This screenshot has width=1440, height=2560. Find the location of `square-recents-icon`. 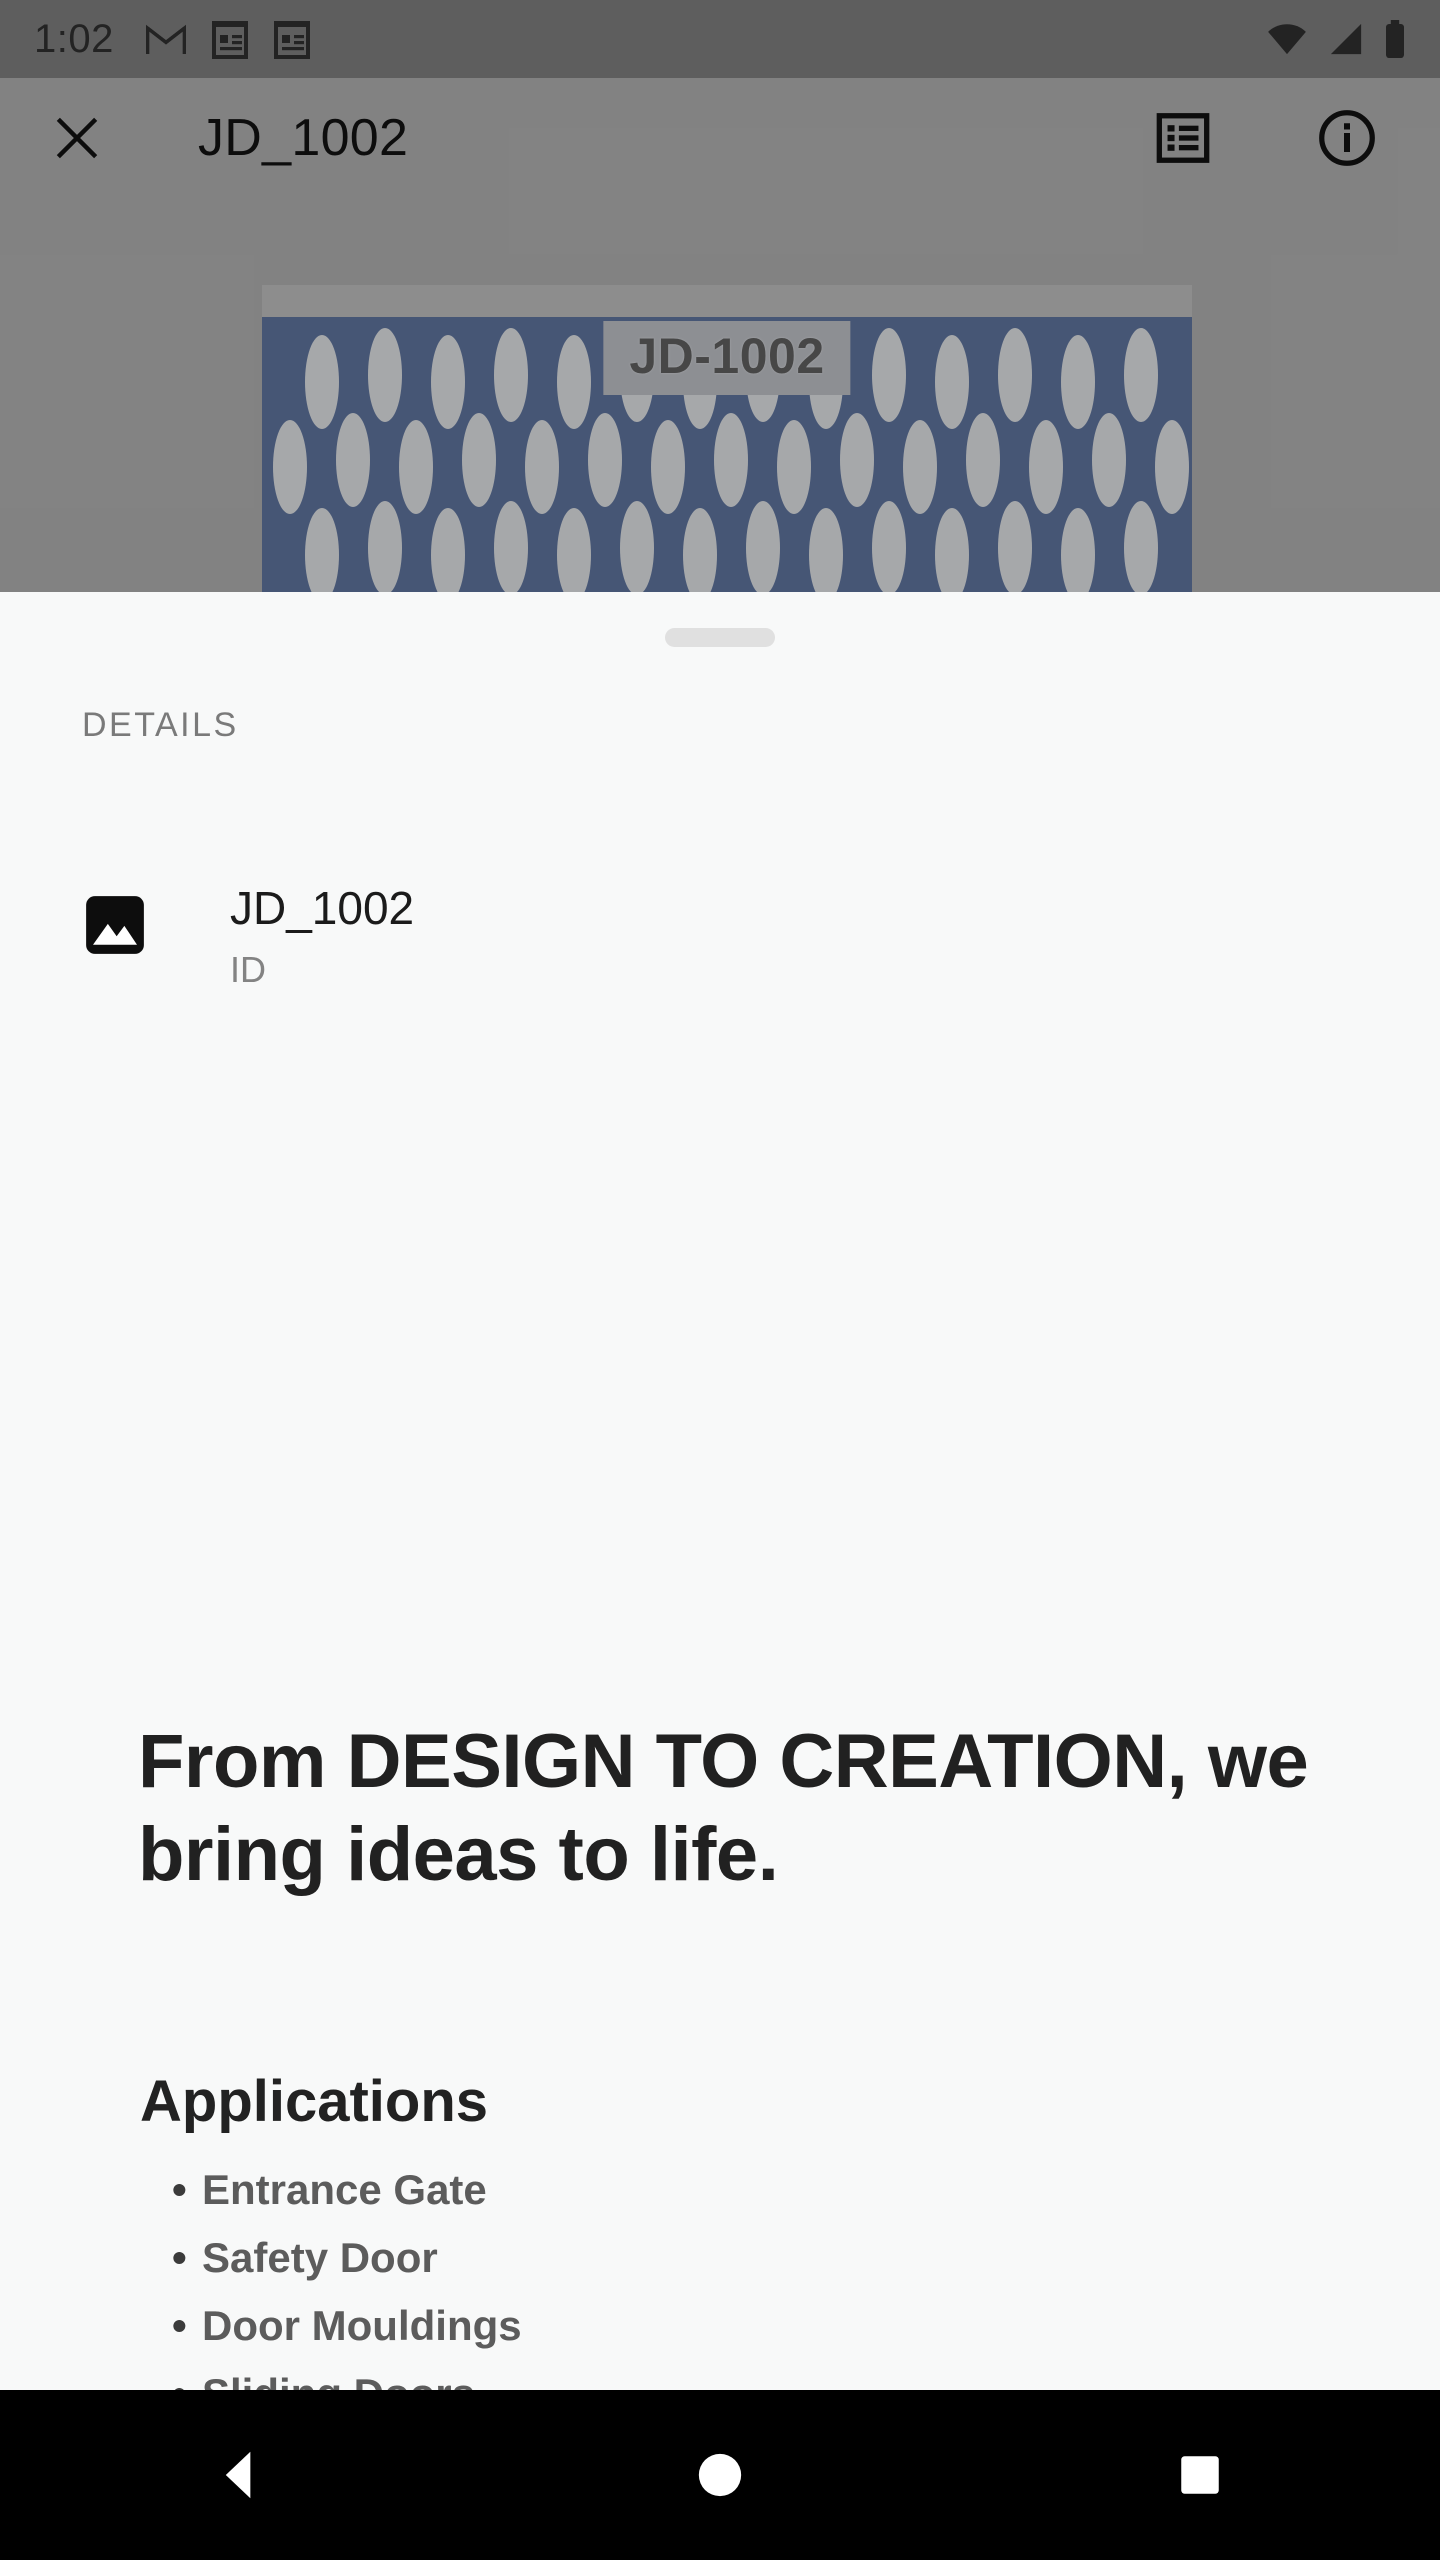

square-recents-icon is located at coordinates (1200, 2475).